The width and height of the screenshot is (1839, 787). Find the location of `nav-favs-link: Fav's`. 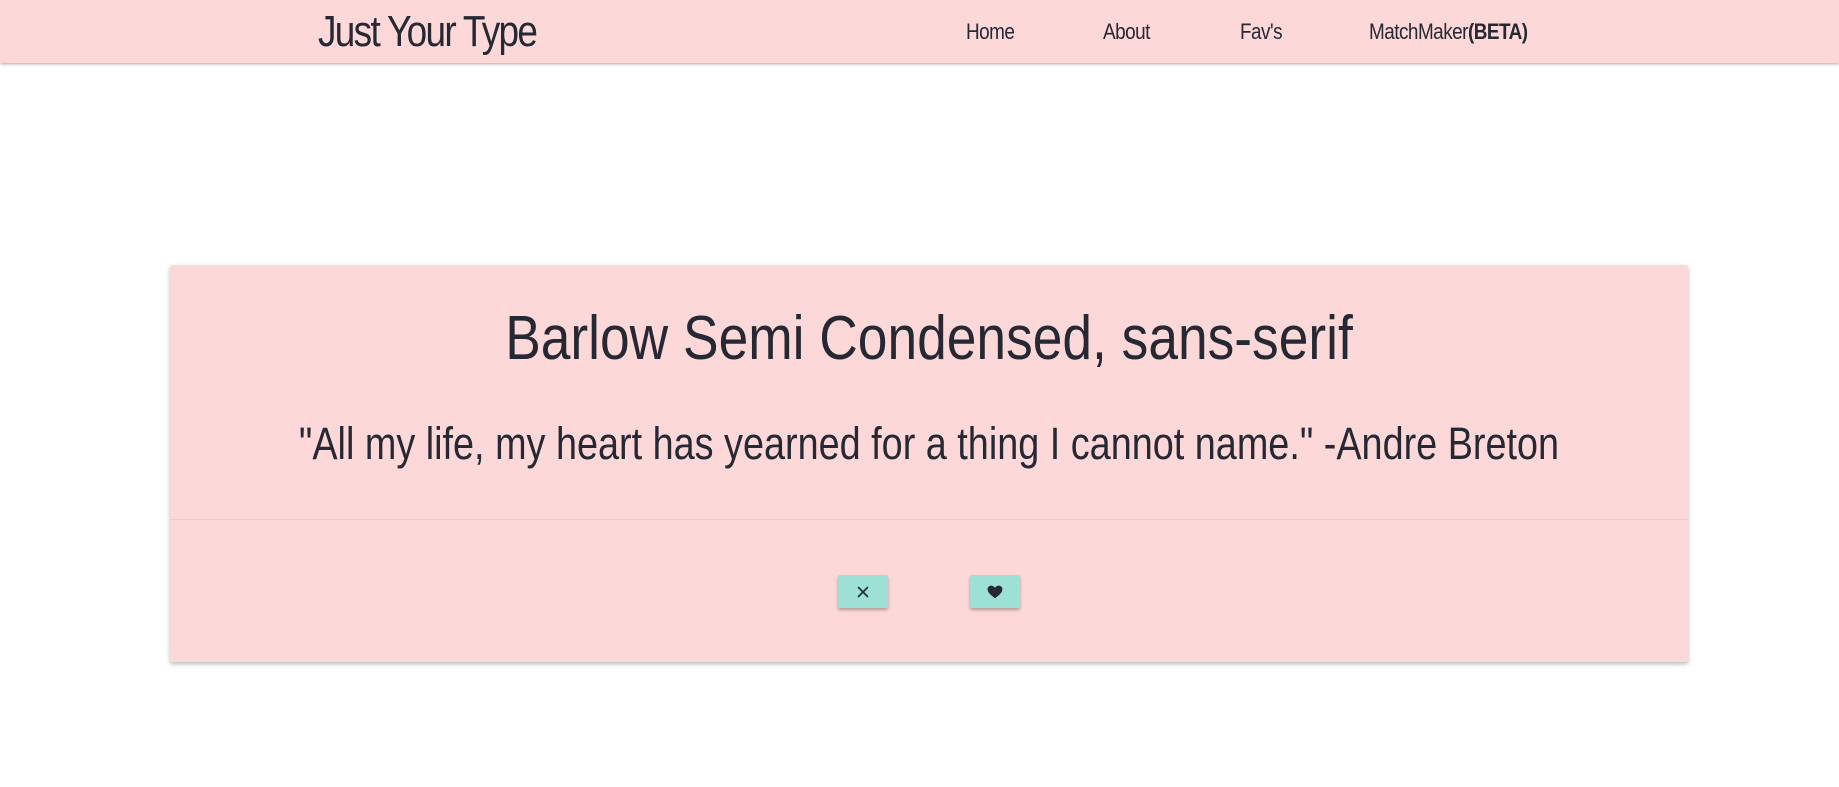

nav-favs-link: Fav's is located at coordinates (1261, 32).